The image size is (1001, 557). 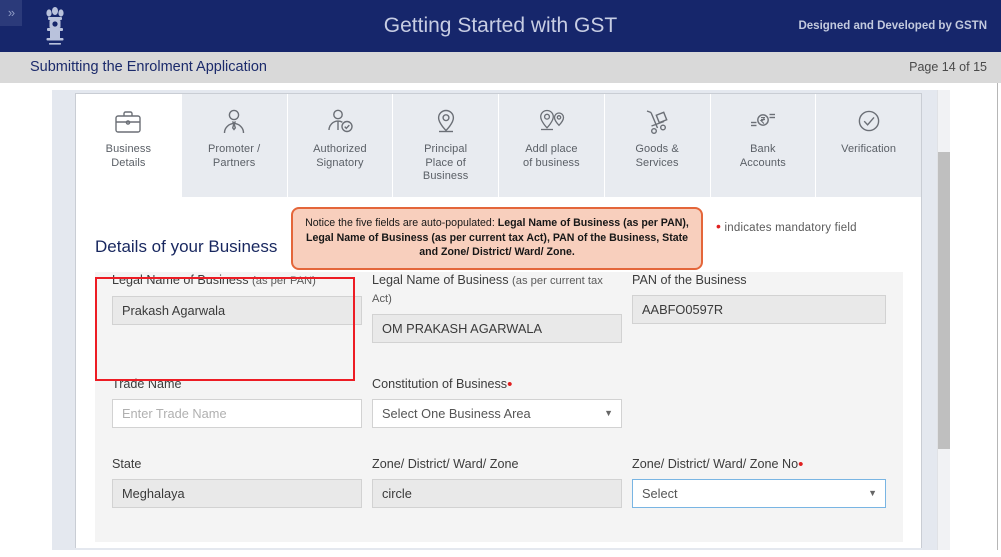 What do you see at coordinates (497, 493) in the screenshot?
I see `zone-district-ward-zone-input: circle` at bounding box center [497, 493].